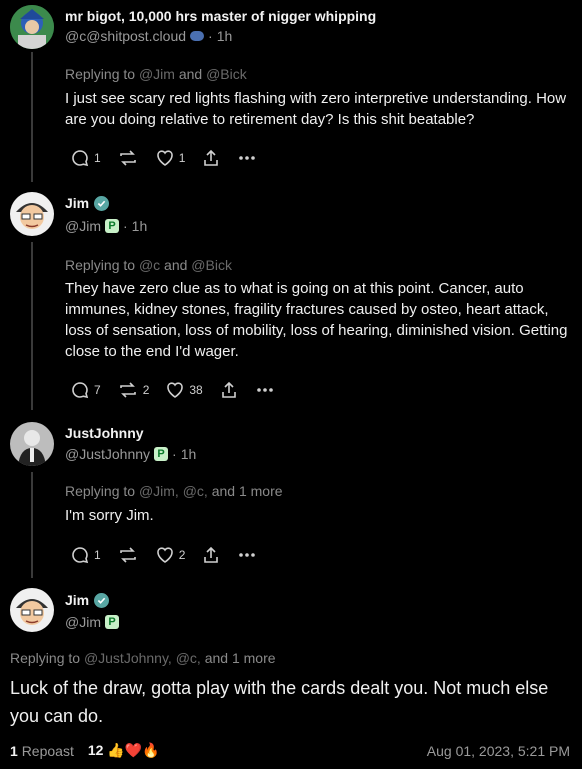 Image resolution: width=582 pixels, height=769 pixels. I want to click on reaction-stat: 12 👍❤️🔥, so click(124, 750).